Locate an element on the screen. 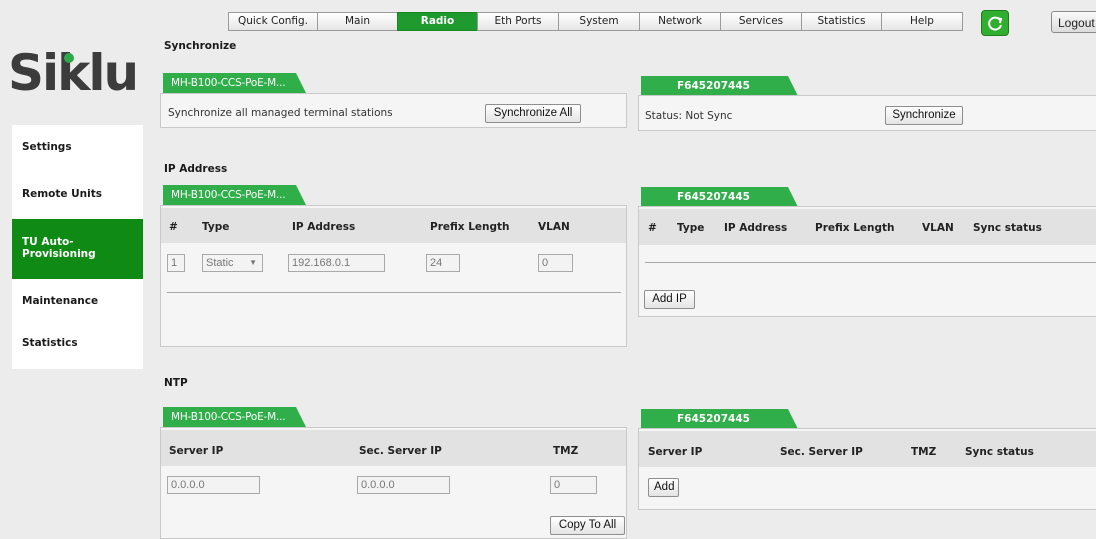  section-title-ntp: NTP is located at coordinates (176, 383).